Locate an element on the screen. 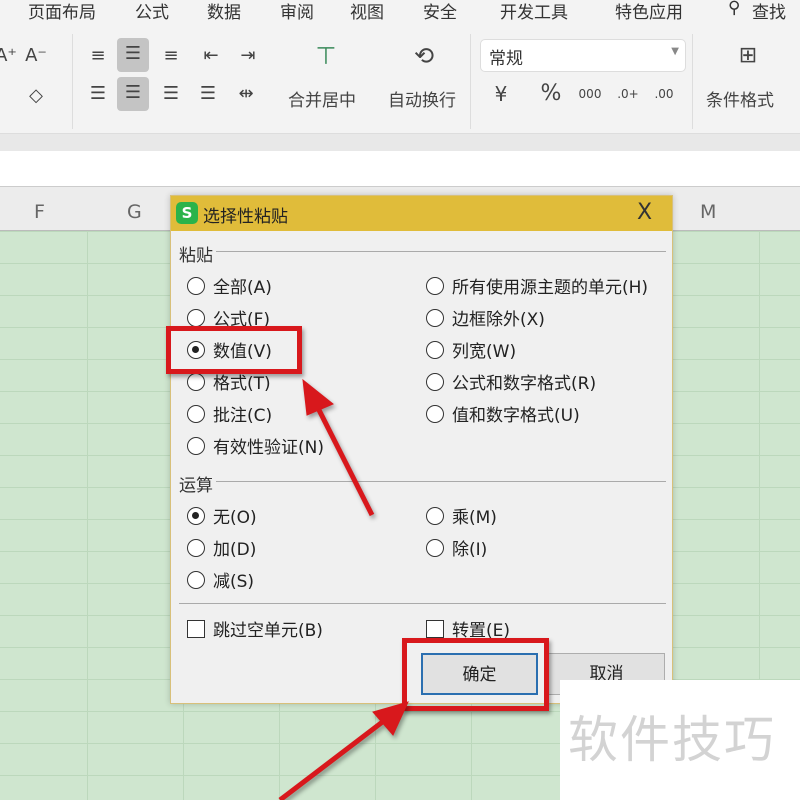  annotation-highlight-values is located at coordinates (234, 350).